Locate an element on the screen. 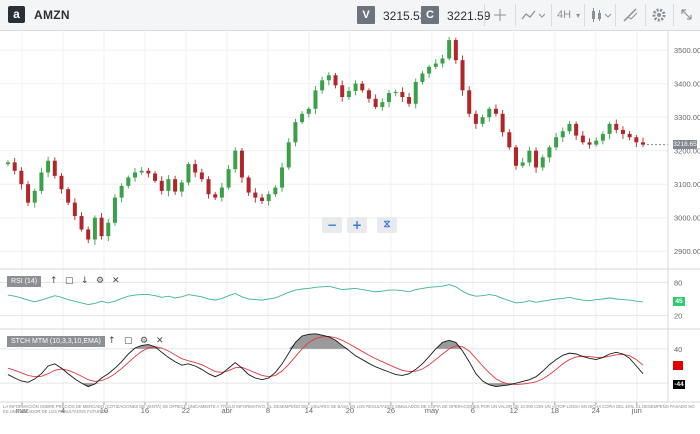 The image size is (700, 434). share-icon: ⧖ is located at coordinates (387, 225).